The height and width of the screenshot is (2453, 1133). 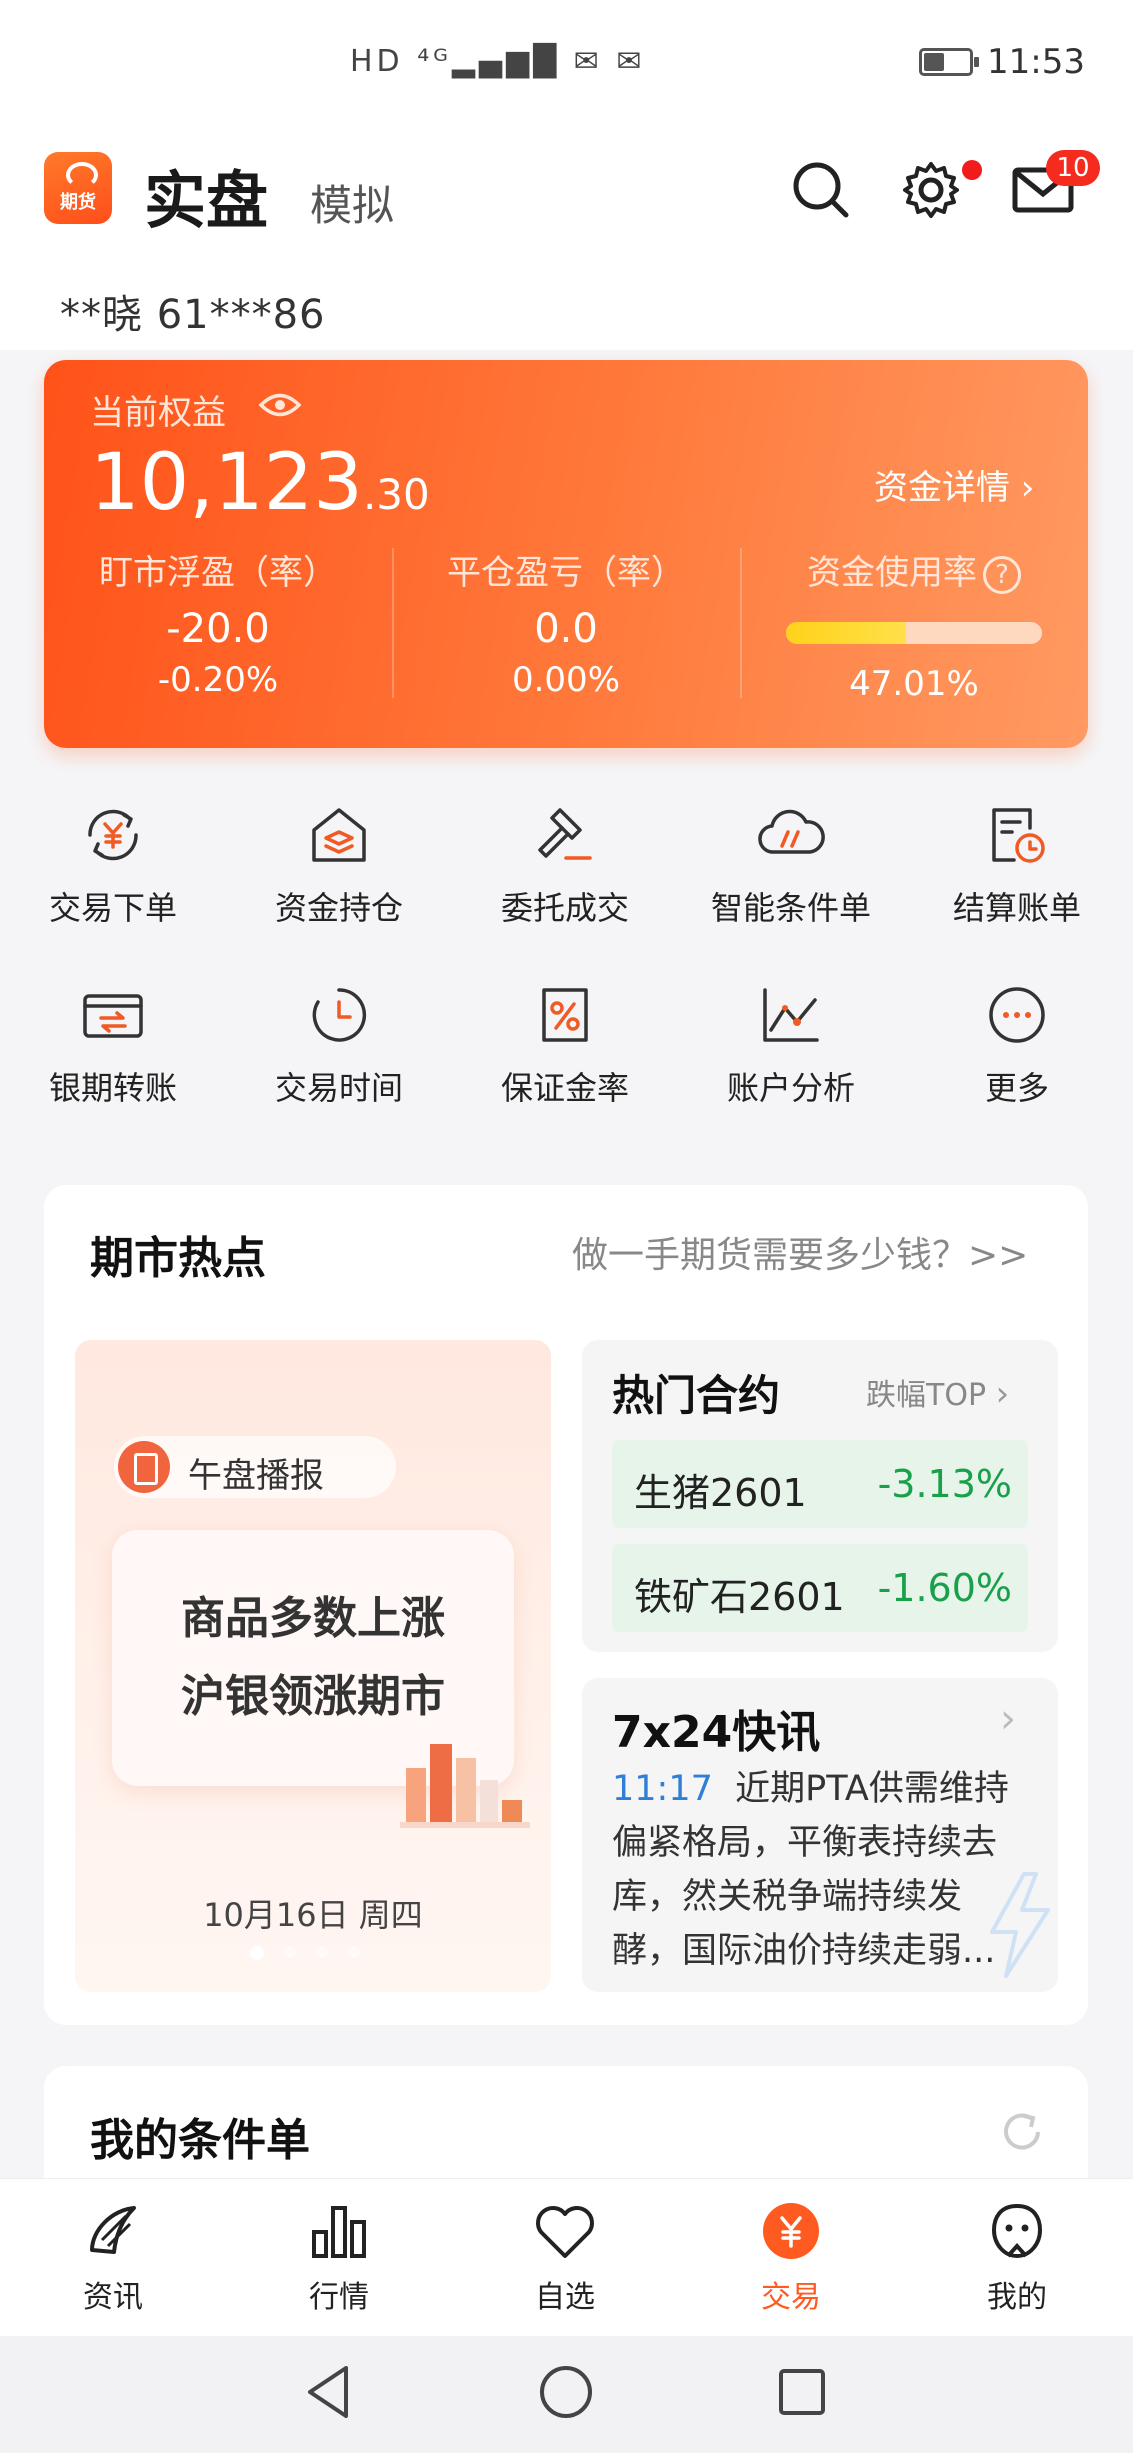 I want to click on drop-top-link: 跌幅TOP ›, so click(x=937, y=1392).